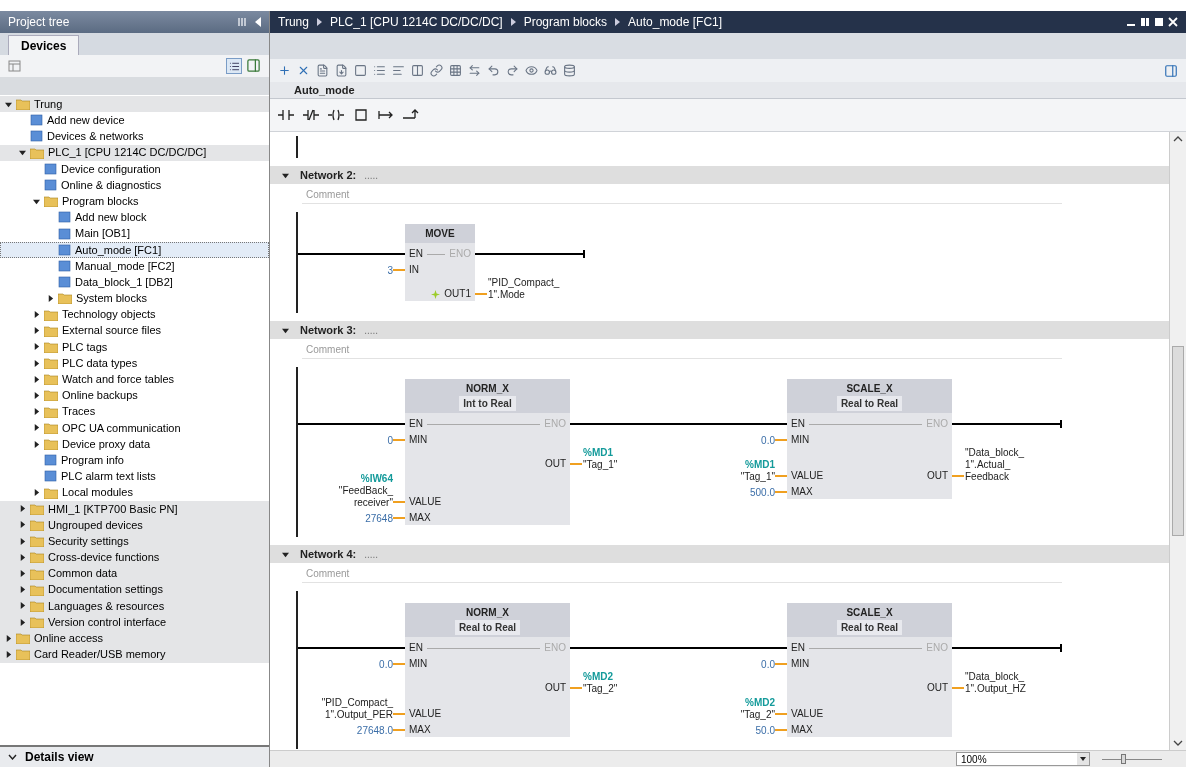 The image size is (1186, 767). What do you see at coordinates (134, 185) in the screenshot?
I see `tree-item: Online & diagnostics` at bounding box center [134, 185].